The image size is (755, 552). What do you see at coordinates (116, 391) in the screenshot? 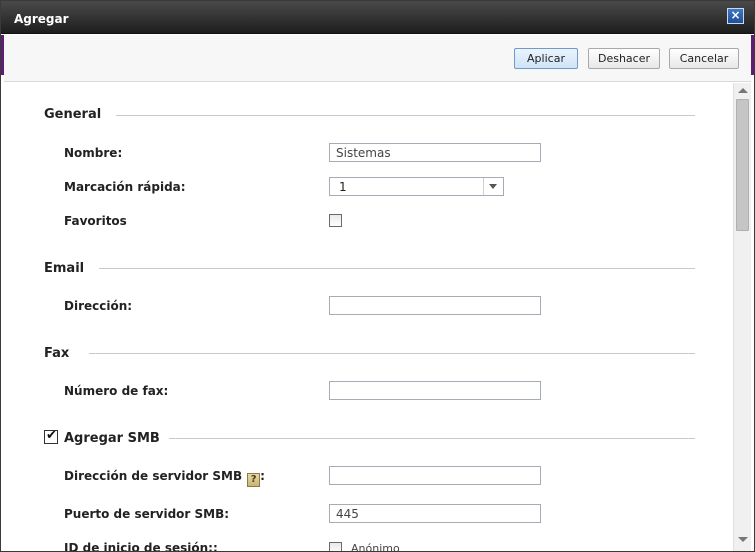
I see `fax-number-label: Número de fax:` at bounding box center [116, 391].